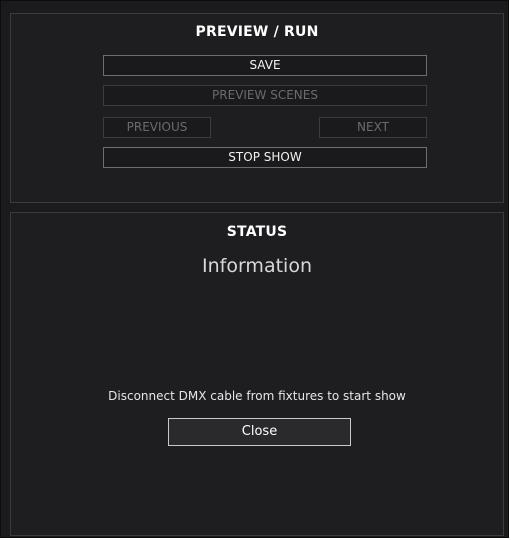 The width and height of the screenshot is (511, 540). I want to click on next-button: NEXT, so click(373, 127).